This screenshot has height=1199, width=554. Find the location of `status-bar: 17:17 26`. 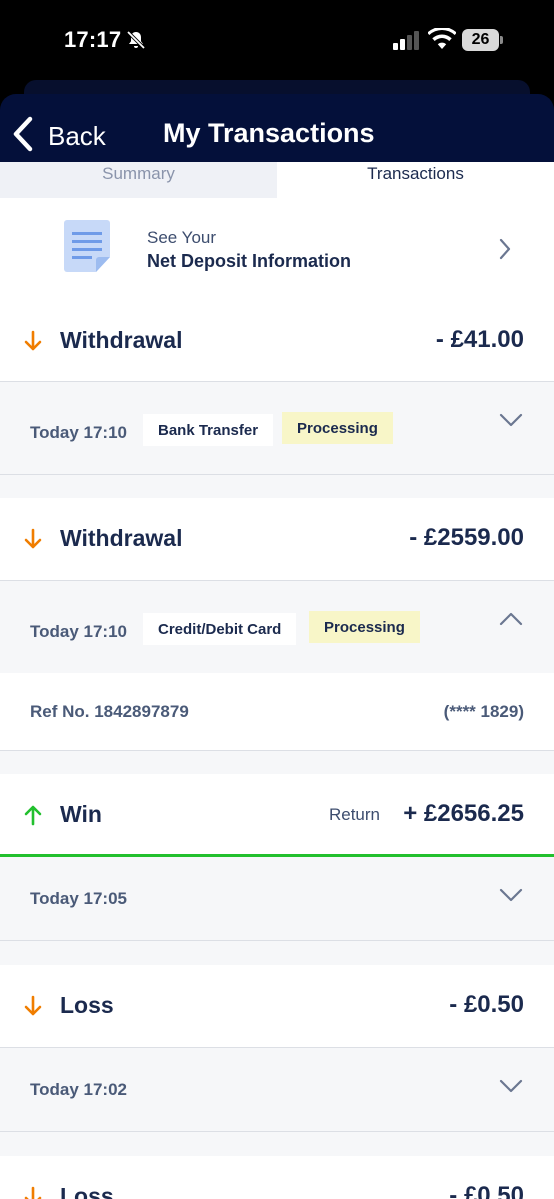

status-bar: 17:17 26 is located at coordinates (277, 40).